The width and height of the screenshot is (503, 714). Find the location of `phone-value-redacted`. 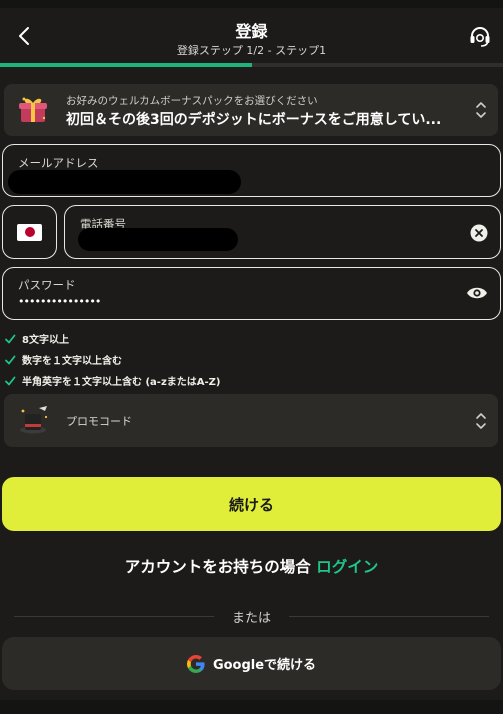

phone-value-redacted is located at coordinates (158, 239).